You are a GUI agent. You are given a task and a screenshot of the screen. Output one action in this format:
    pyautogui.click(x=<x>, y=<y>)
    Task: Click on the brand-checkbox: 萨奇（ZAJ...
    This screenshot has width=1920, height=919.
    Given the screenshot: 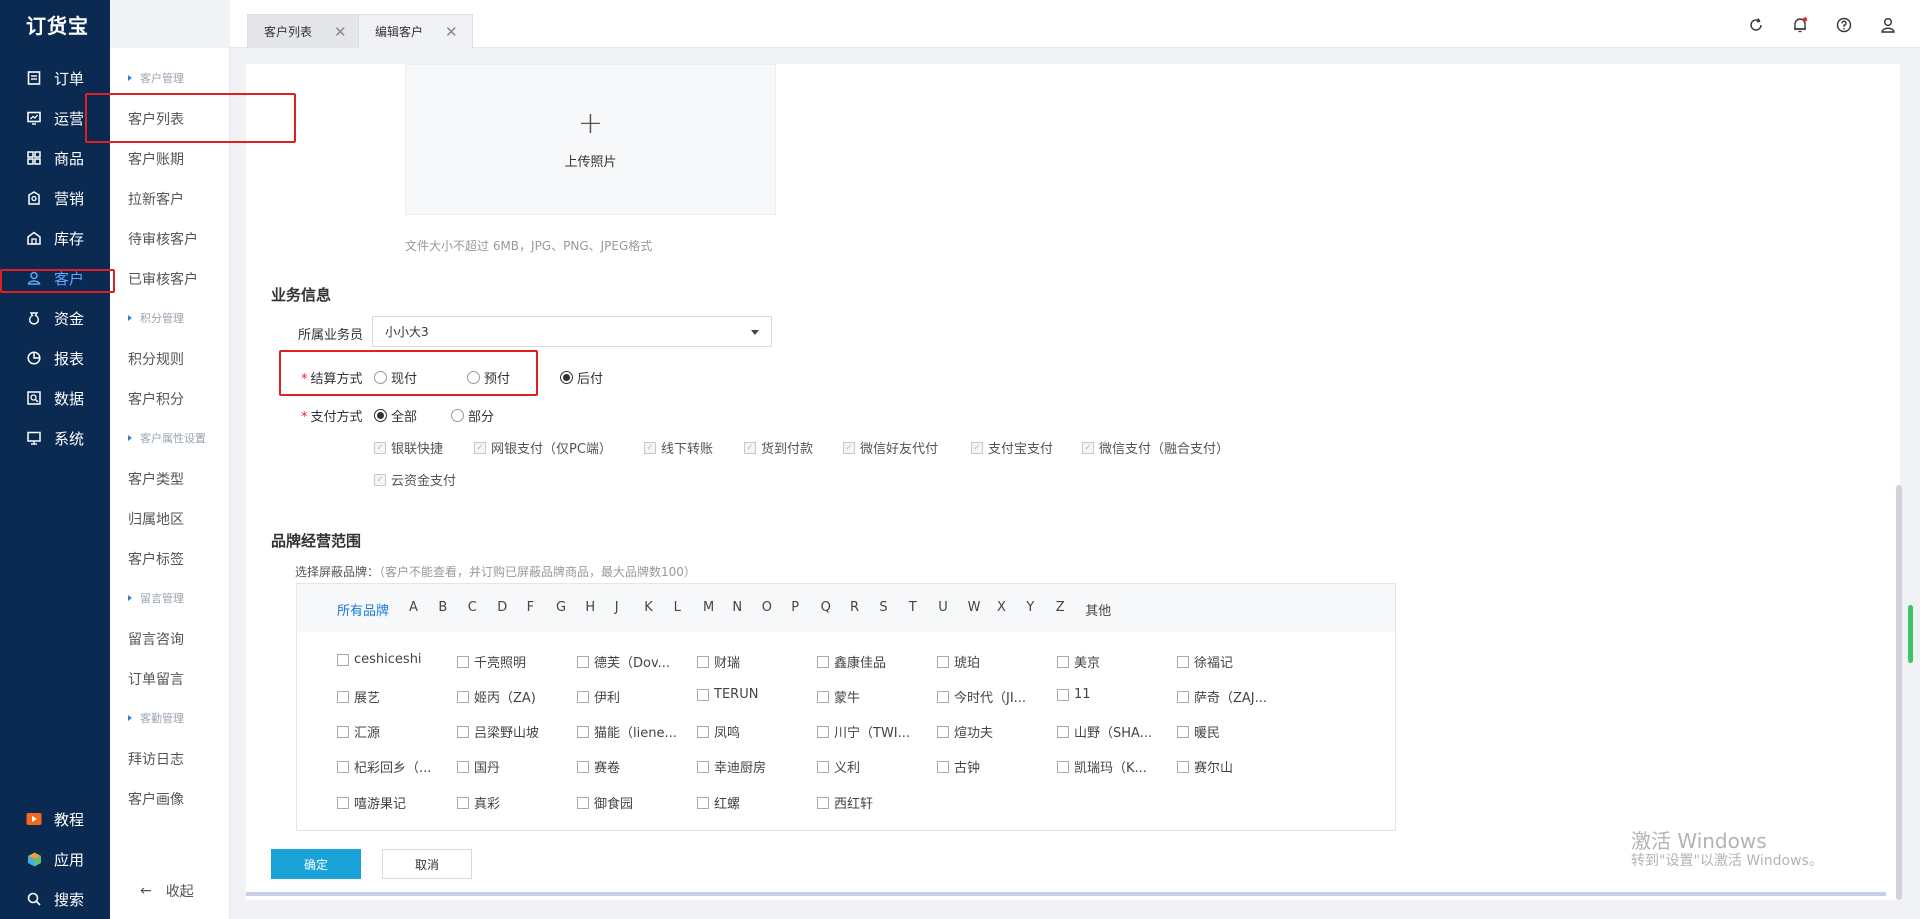 What is the action you would take?
    pyautogui.click(x=1232, y=696)
    